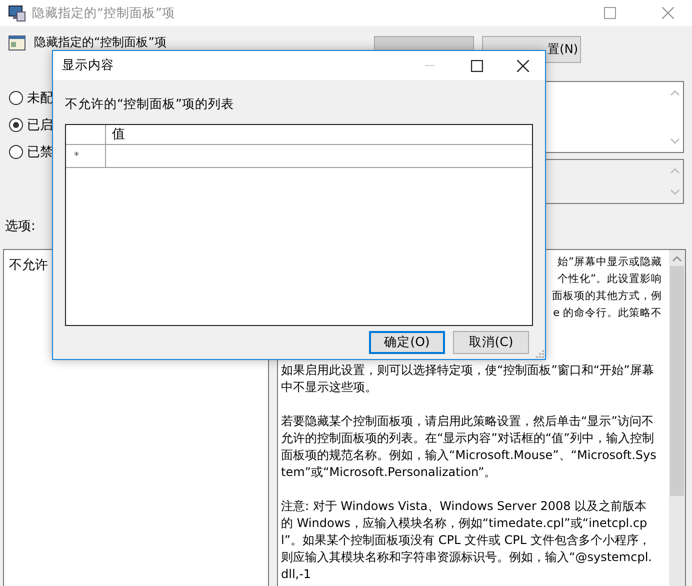 This screenshot has width=692, height=586. I want to click on help-text-line: 始”屏幕中显示或隐藏, so click(610, 262).